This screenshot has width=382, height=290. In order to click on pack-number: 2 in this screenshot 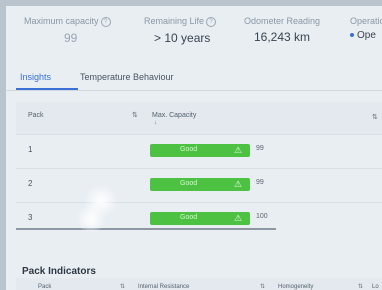, I will do `click(30, 183)`.